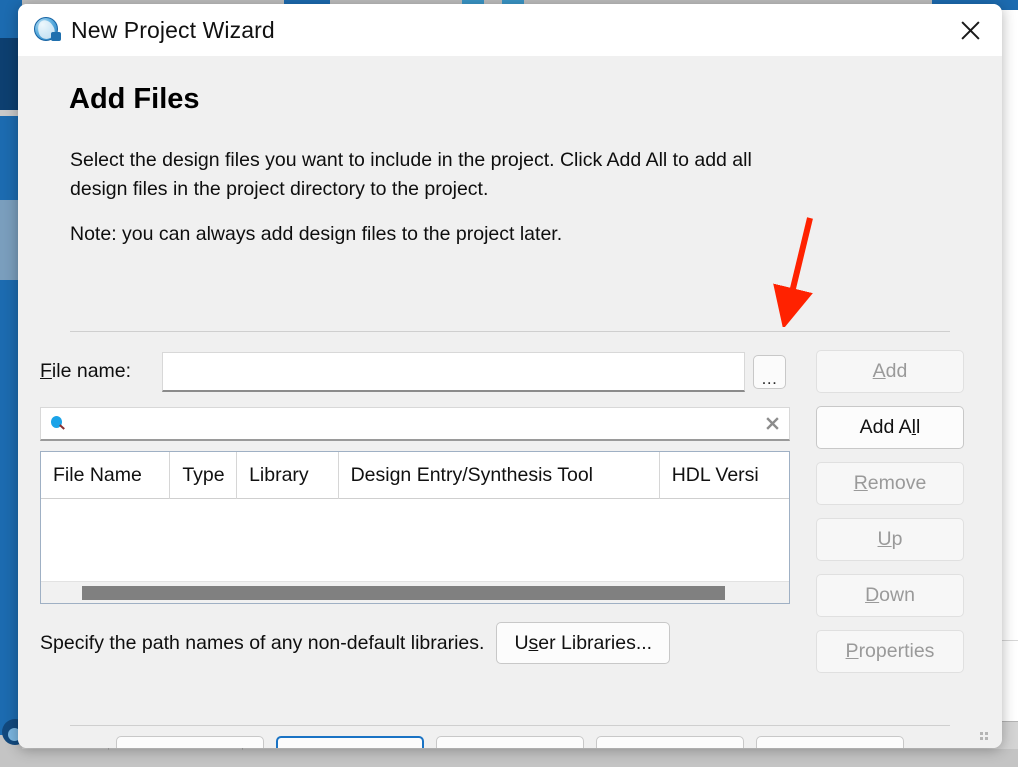  I want to click on close-icon, so click(970, 30).